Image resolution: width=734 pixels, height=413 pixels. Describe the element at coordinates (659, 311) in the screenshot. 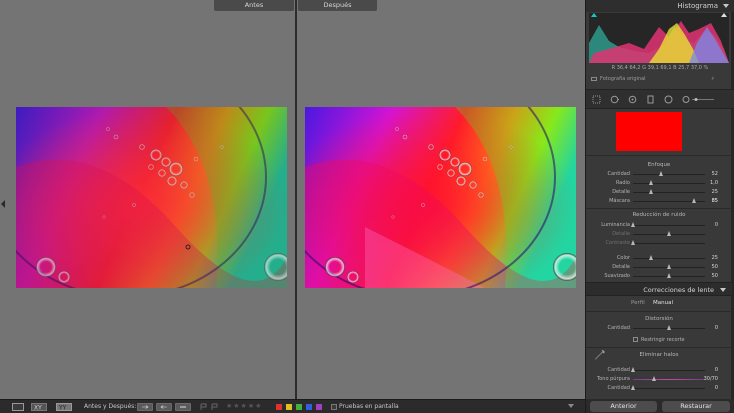

I see `section-separator` at that location.